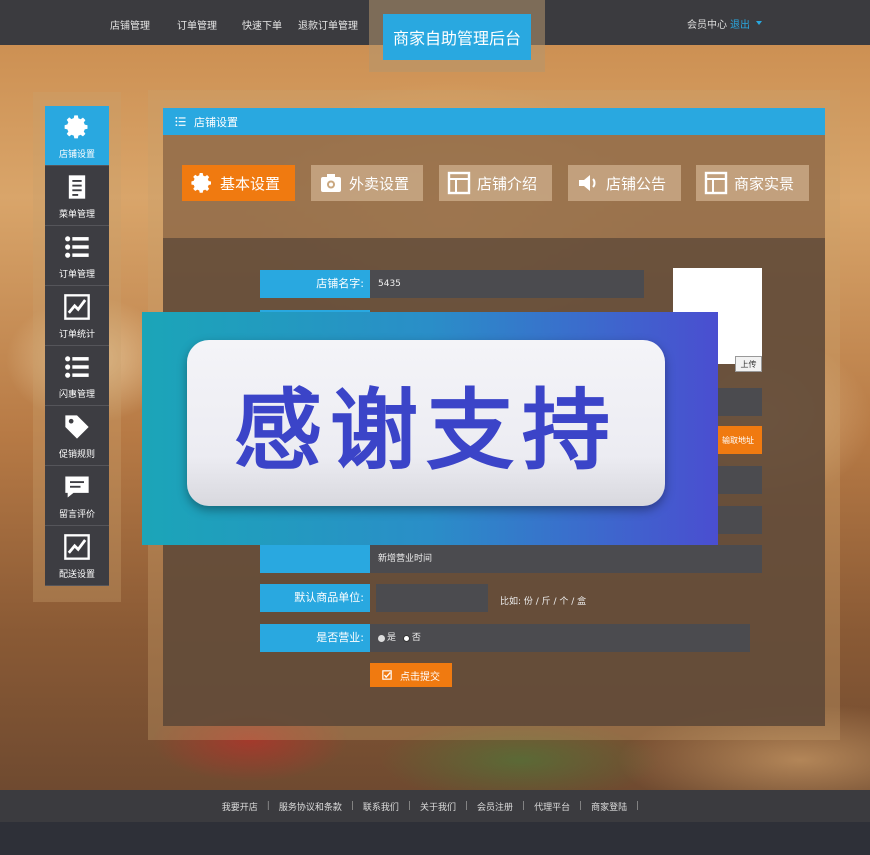 Image resolution: width=870 pixels, height=855 pixels. What do you see at coordinates (636, 183) in the screenshot?
I see `tab-label: 店铺公告` at bounding box center [636, 183].